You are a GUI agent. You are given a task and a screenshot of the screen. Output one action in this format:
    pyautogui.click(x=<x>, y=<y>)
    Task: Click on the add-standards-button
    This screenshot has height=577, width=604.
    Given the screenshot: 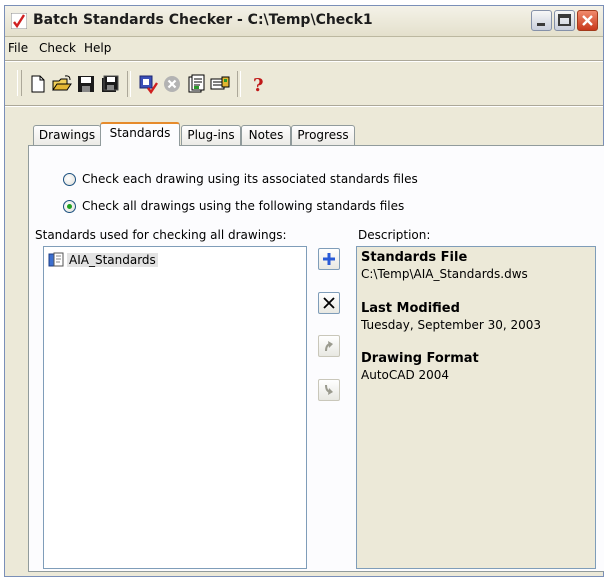 What is the action you would take?
    pyautogui.click(x=329, y=259)
    